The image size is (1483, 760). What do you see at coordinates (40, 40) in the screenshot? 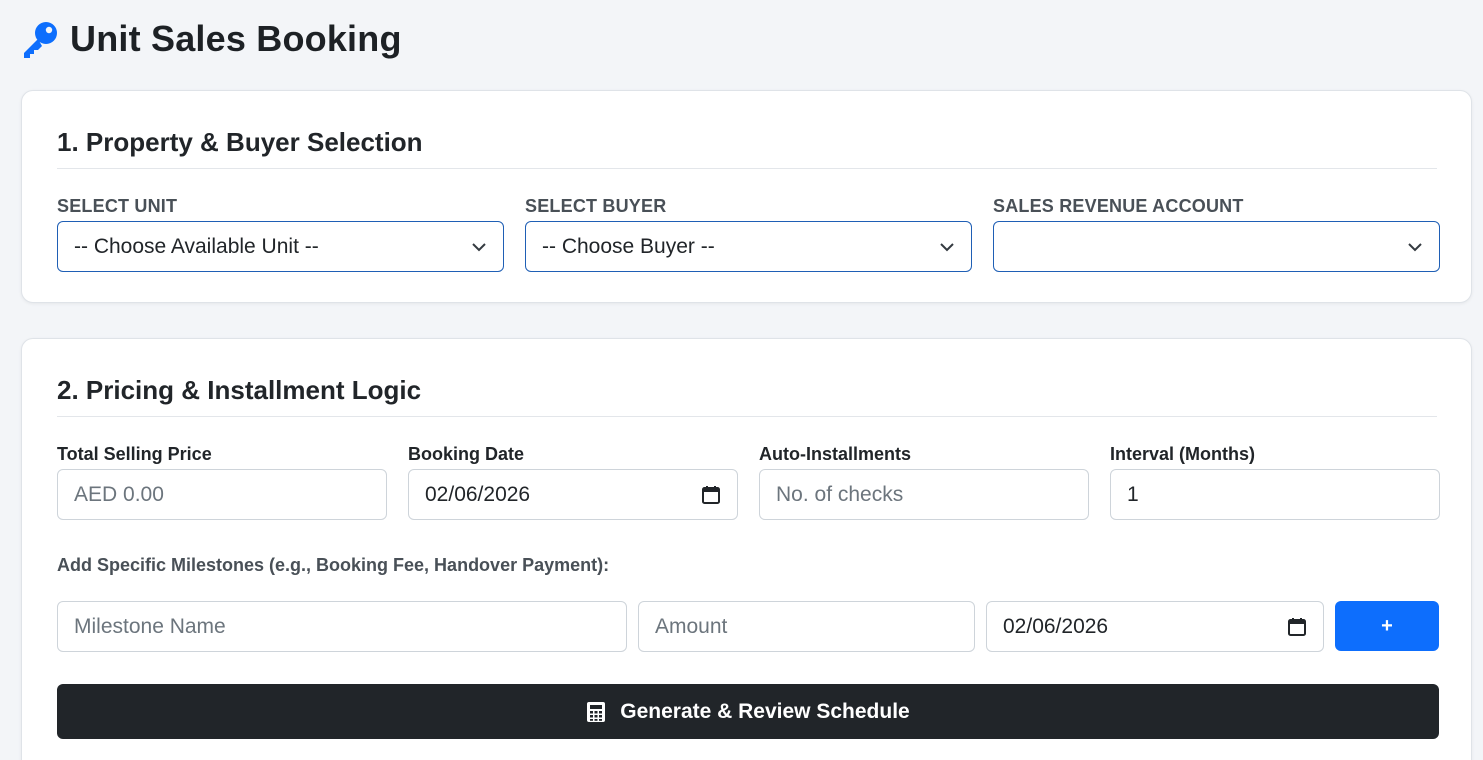
I see `key-icon` at bounding box center [40, 40].